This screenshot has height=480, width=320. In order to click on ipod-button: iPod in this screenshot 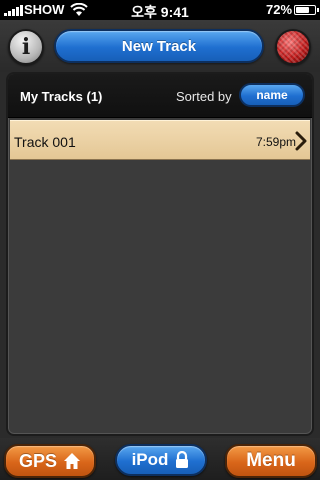, I will do `click(161, 460)`.